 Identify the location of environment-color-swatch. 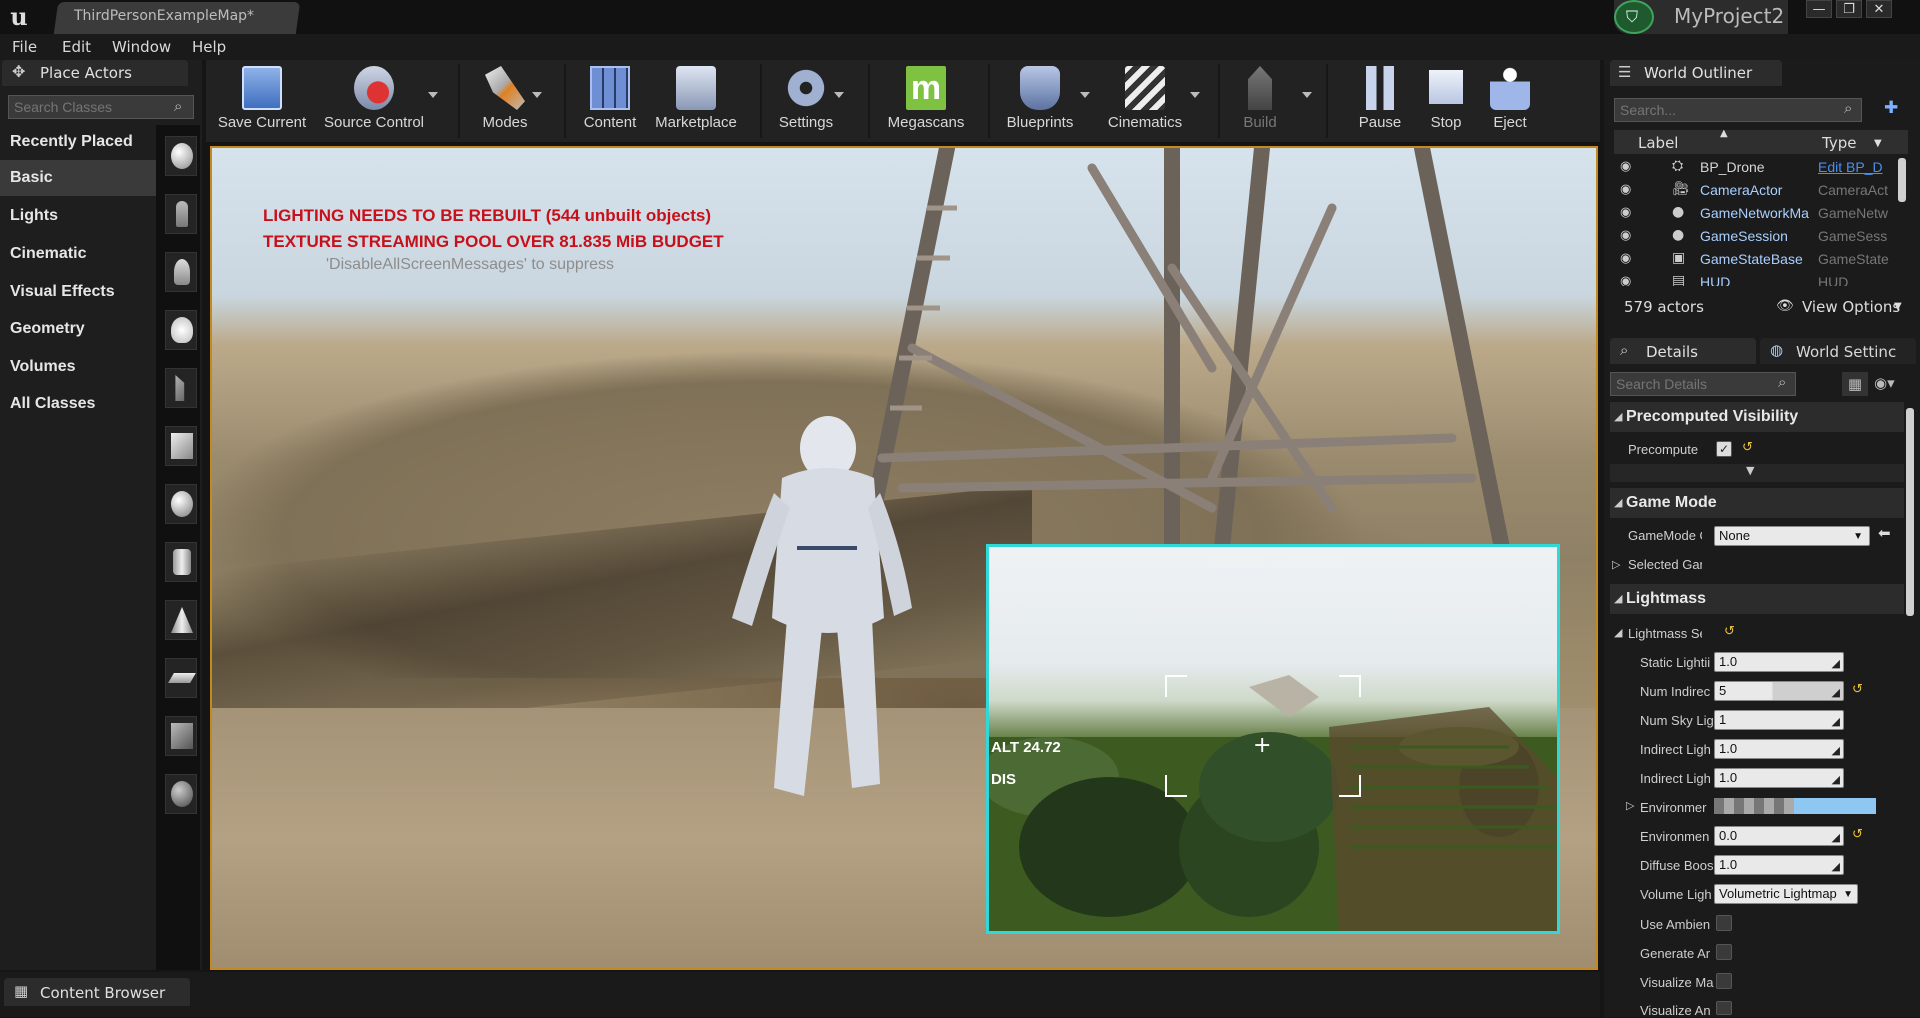
(1835, 806).